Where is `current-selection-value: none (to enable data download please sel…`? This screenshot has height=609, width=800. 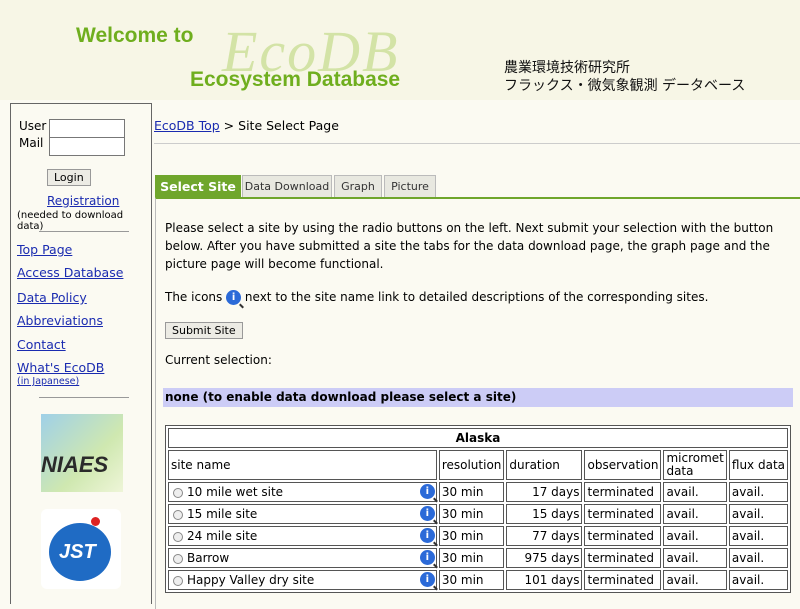 current-selection-value: none (to enable data download please sel… is located at coordinates (478, 397).